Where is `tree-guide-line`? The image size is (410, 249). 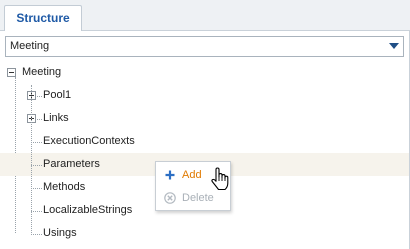 tree-guide-line is located at coordinates (31, 160).